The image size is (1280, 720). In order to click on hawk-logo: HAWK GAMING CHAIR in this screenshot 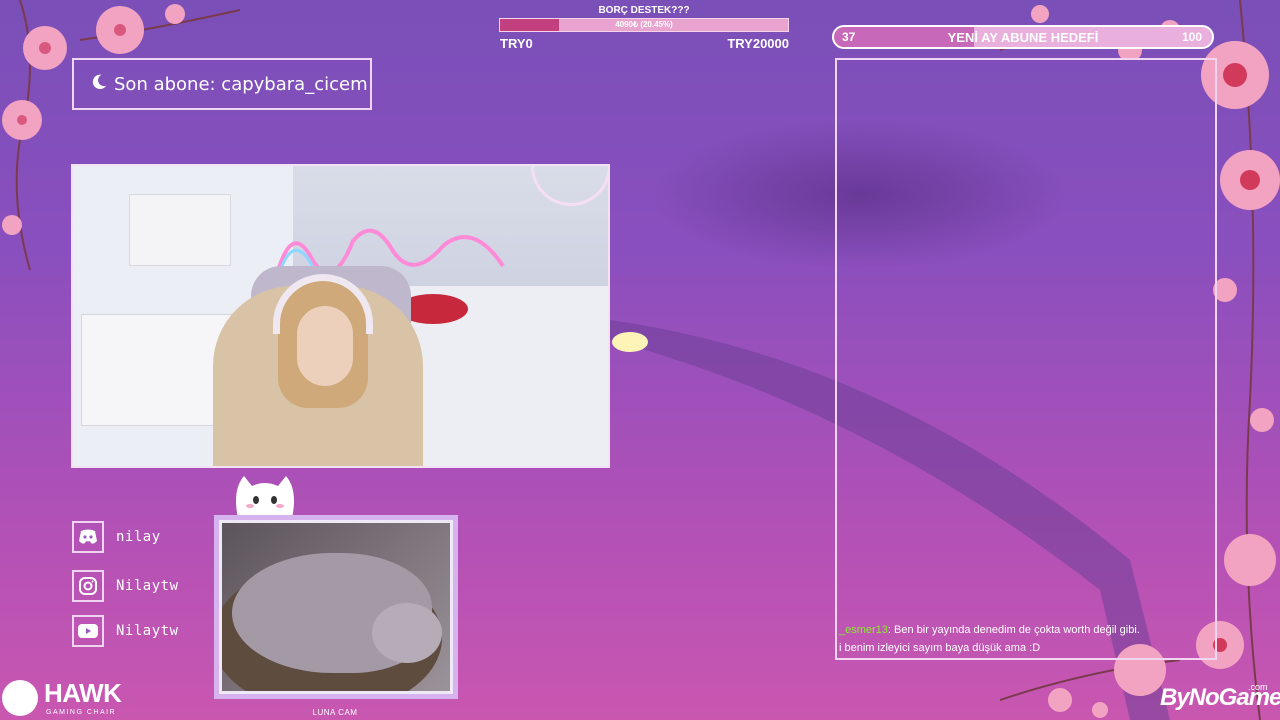, I will do `click(61, 699)`.